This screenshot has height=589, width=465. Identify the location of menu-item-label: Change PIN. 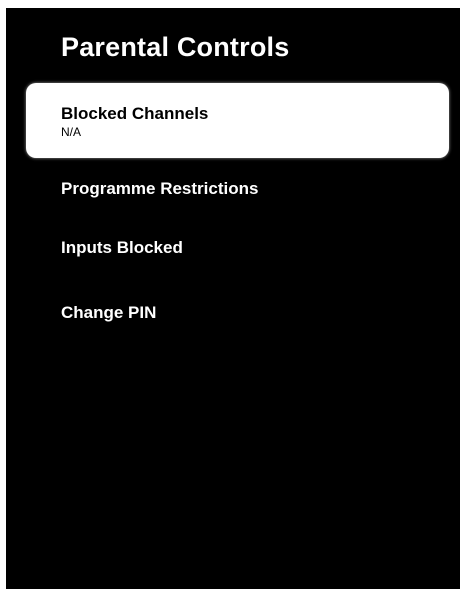
(109, 312).